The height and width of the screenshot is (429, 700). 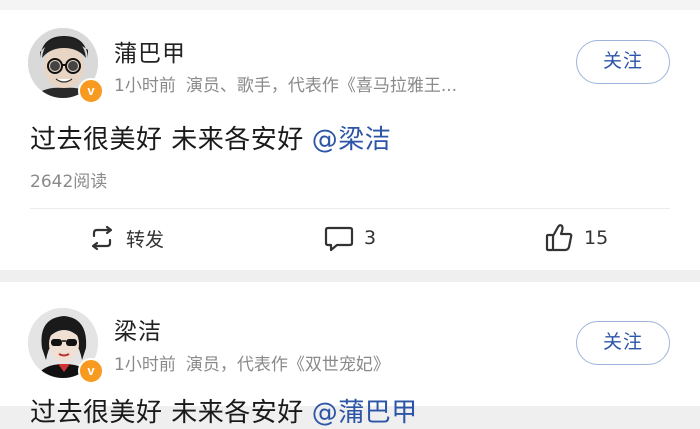 What do you see at coordinates (102, 238) in the screenshot?
I see `repost-icon` at bounding box center [102, 238].